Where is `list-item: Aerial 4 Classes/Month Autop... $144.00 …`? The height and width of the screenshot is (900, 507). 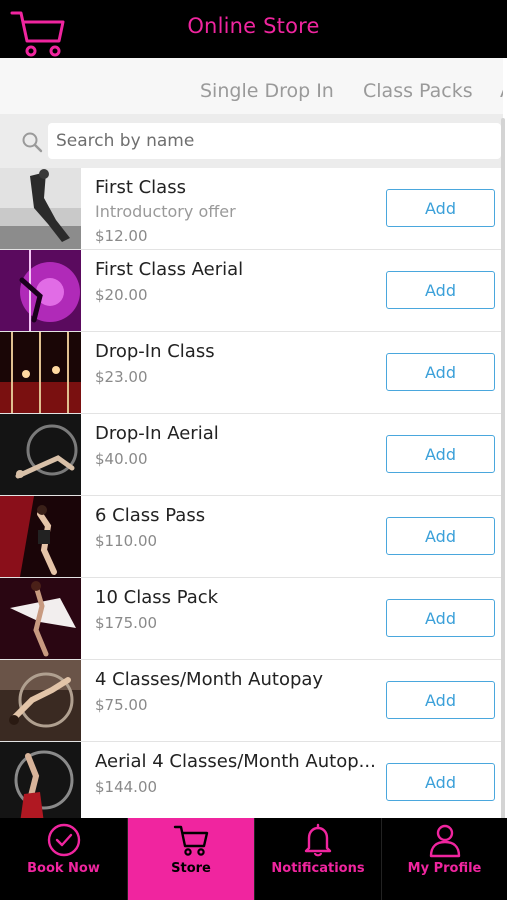
list-item: Aerial 4 Classes/Month Autop... $144.00 … is located at coordinates (251, 780).